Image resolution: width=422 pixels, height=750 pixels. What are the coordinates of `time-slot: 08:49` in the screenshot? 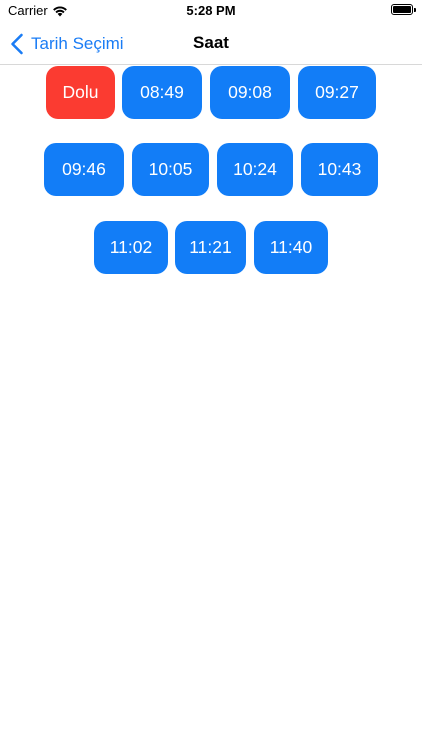 It's located at (162, 92).